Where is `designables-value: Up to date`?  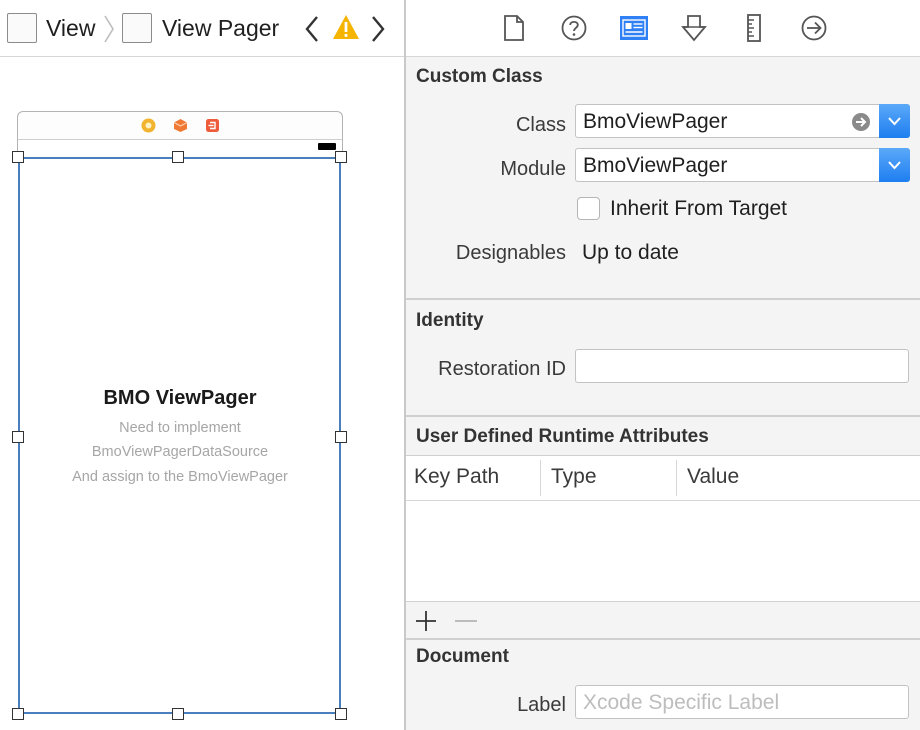 designables-value: Up to date is located at coordinates (630, 252).